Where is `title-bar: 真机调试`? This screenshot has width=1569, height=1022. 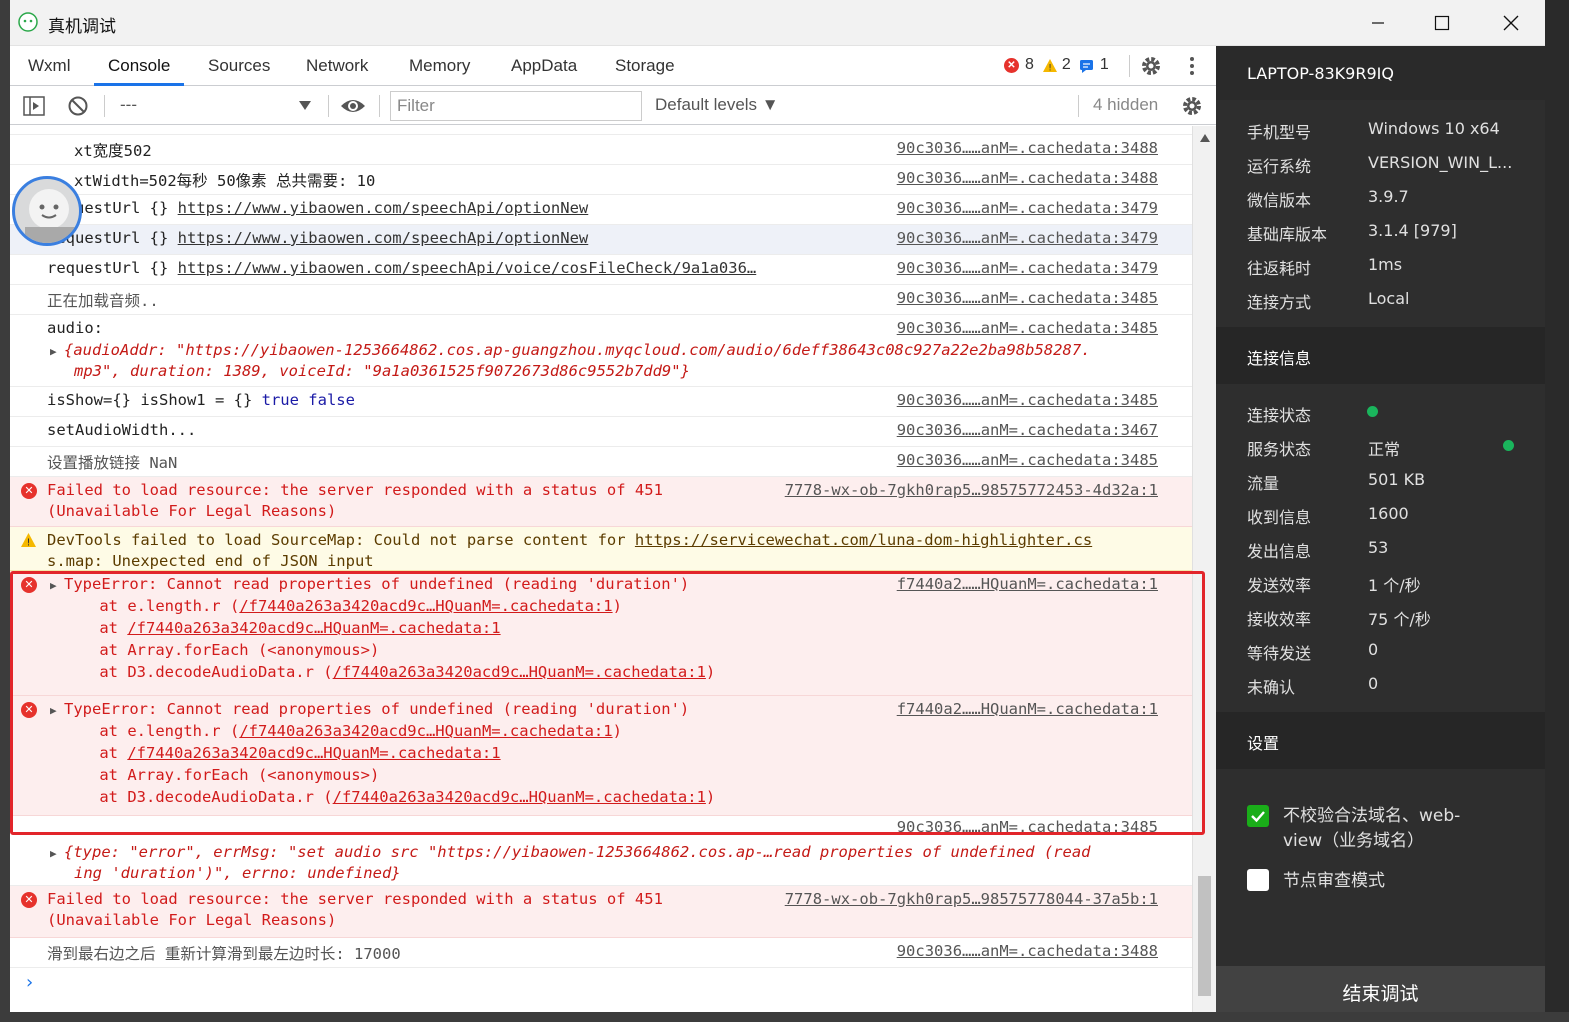 title-bar: 真机调试 is located at coordinates (777, 23).